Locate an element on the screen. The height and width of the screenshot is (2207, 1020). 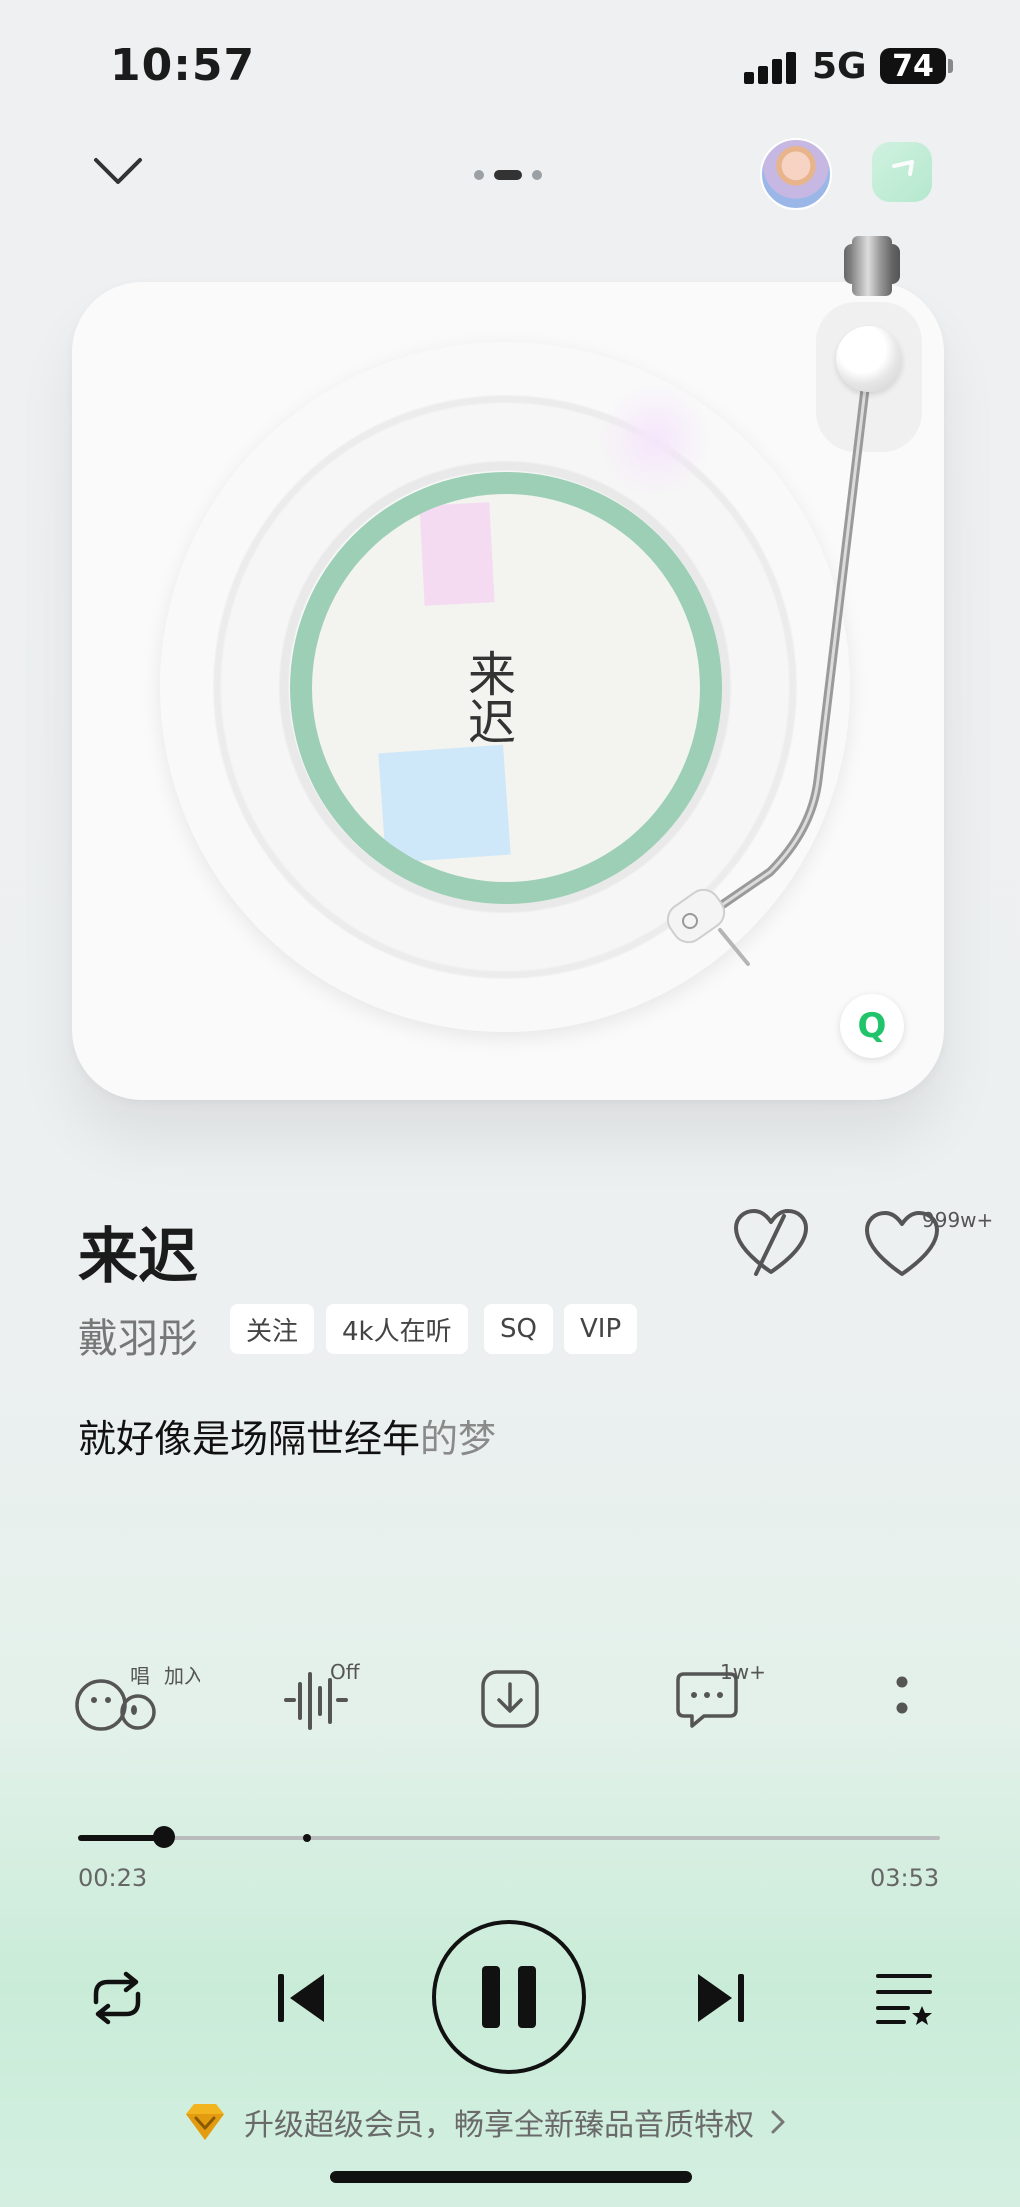
diamond-icon is located at coordinates (205, 2122).